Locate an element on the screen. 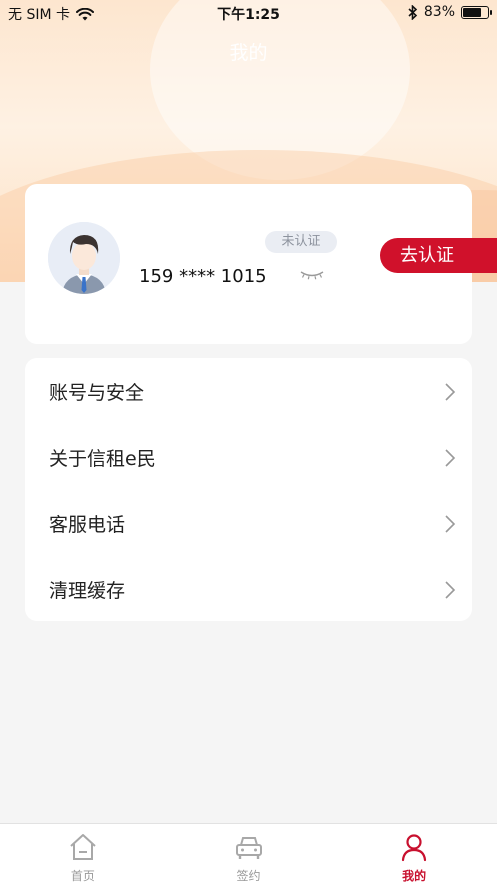  verify-button: 去认证 is located at coordinates (438, 255).